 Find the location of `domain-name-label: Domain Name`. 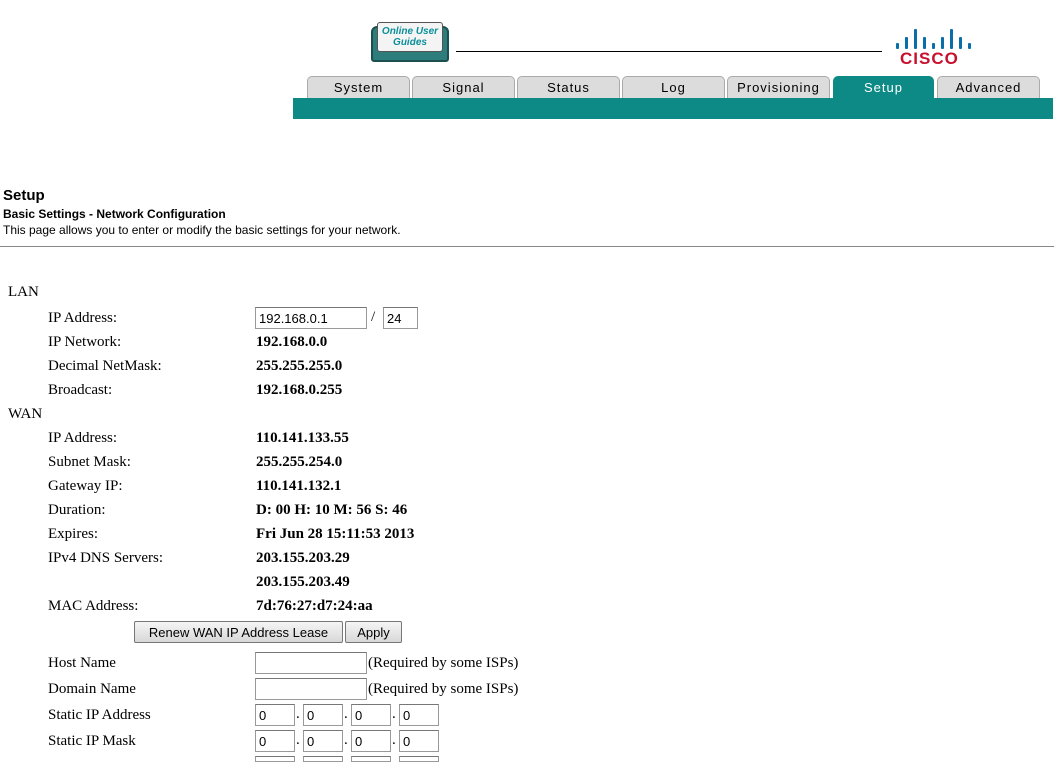

domain-name-label: Domain Name is located at coordinates (92, 689).